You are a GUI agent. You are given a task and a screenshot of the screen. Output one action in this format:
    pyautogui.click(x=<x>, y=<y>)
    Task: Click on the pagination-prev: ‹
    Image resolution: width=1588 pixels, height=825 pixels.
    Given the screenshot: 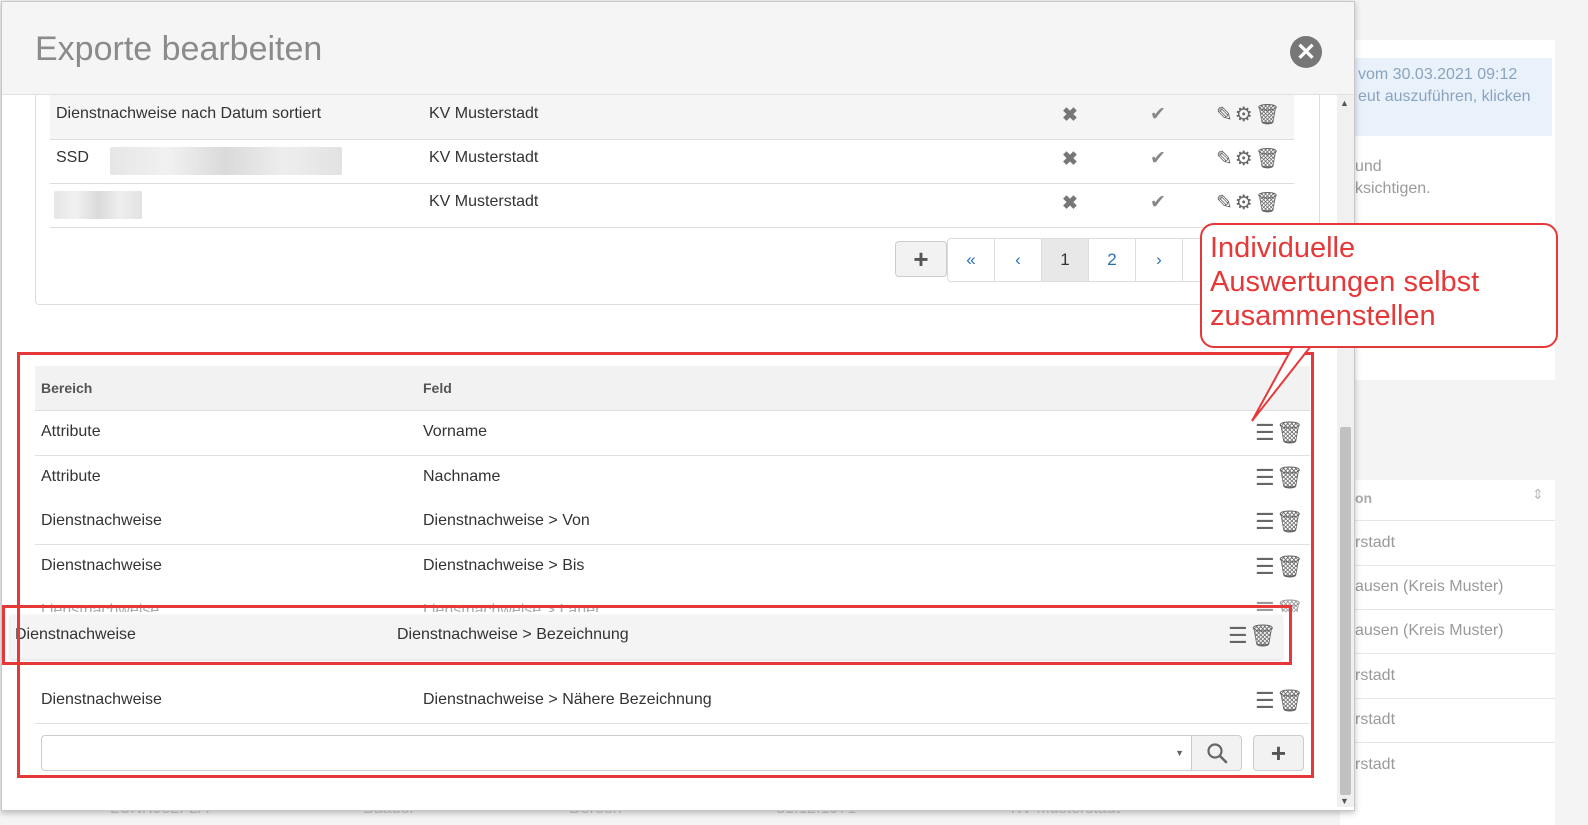 What is the action you would take?
    pyautogui.click(x=1018, y=260)
    